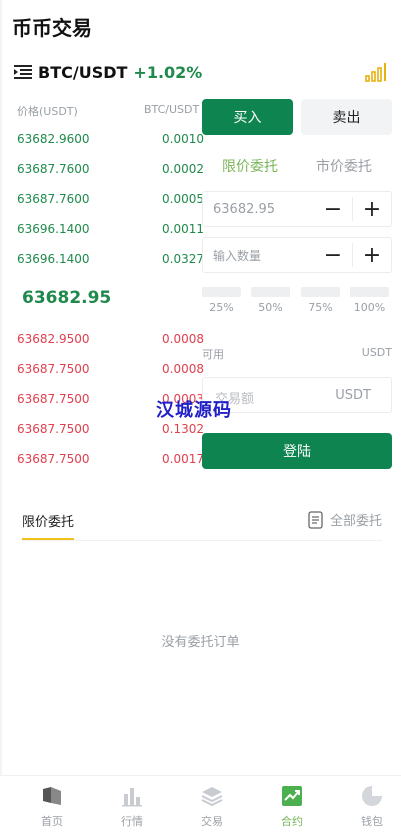 The image size is (401, 833). Describe the element at coordinates (48, 520) in the screenshot. I see `tab-limit-orders: 限价委托` at that location.